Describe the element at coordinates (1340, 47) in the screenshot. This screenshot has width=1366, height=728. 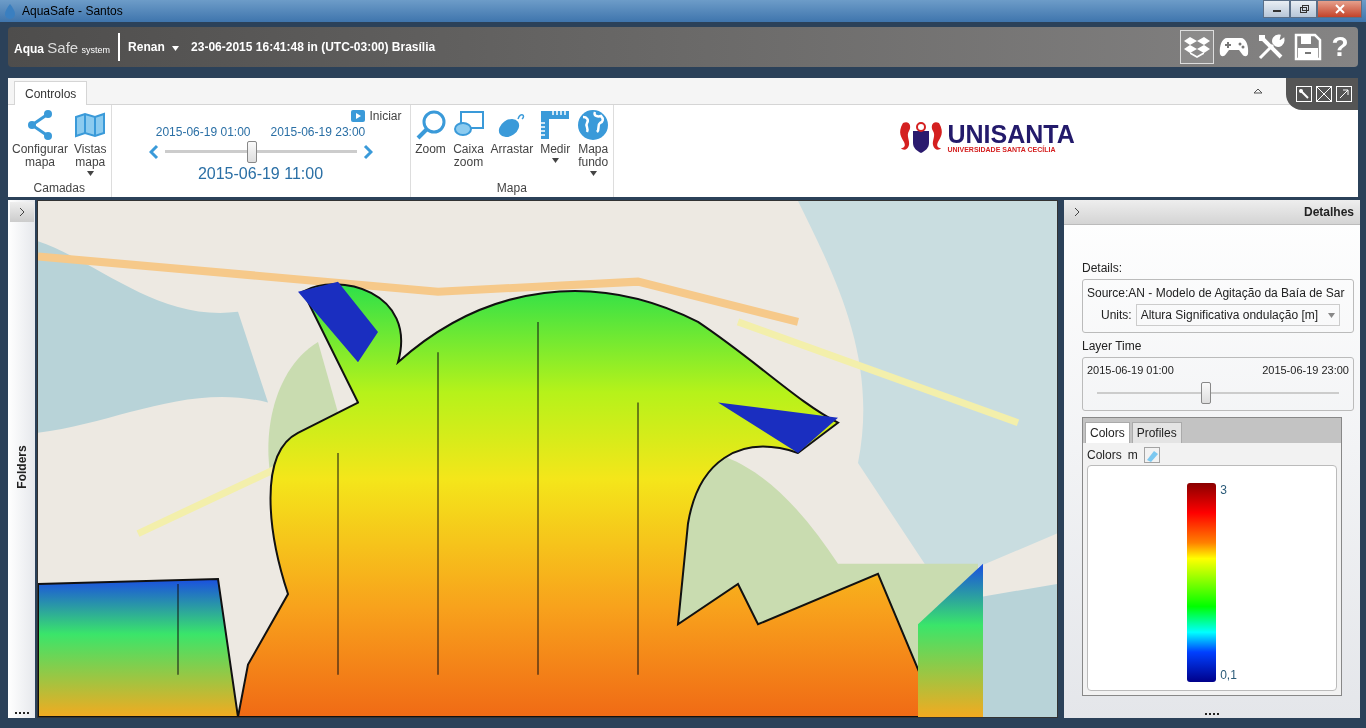
I see `help-button: ?` at that location.